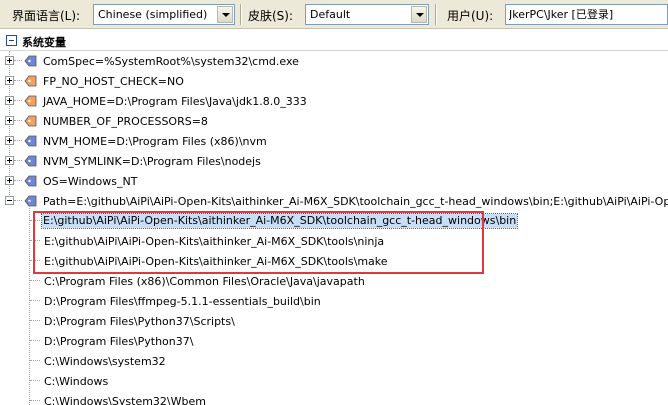 This screenshot has height=405, width=668. I want to click on path-entry-text: C:\Windows, so click(76, 381).